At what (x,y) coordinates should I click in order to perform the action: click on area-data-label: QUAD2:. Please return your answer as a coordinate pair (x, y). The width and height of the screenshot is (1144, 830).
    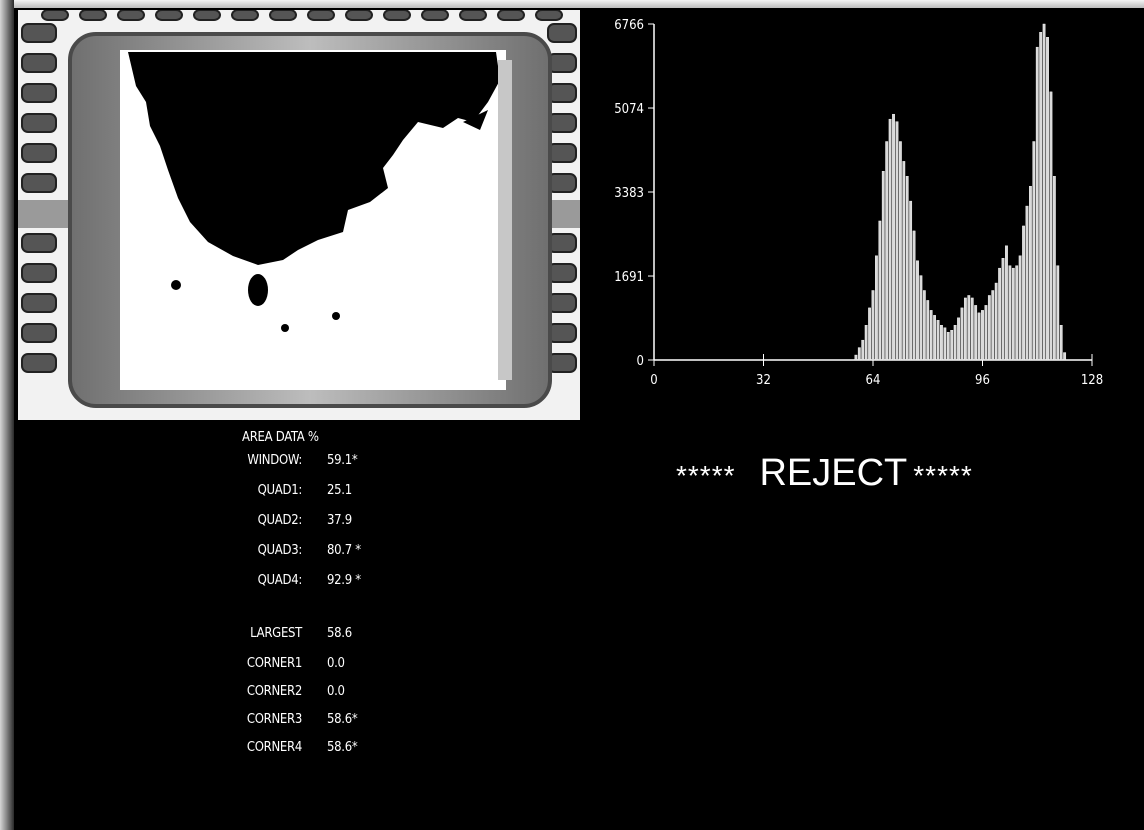
    Looking at the image, I should click on (280, 520).